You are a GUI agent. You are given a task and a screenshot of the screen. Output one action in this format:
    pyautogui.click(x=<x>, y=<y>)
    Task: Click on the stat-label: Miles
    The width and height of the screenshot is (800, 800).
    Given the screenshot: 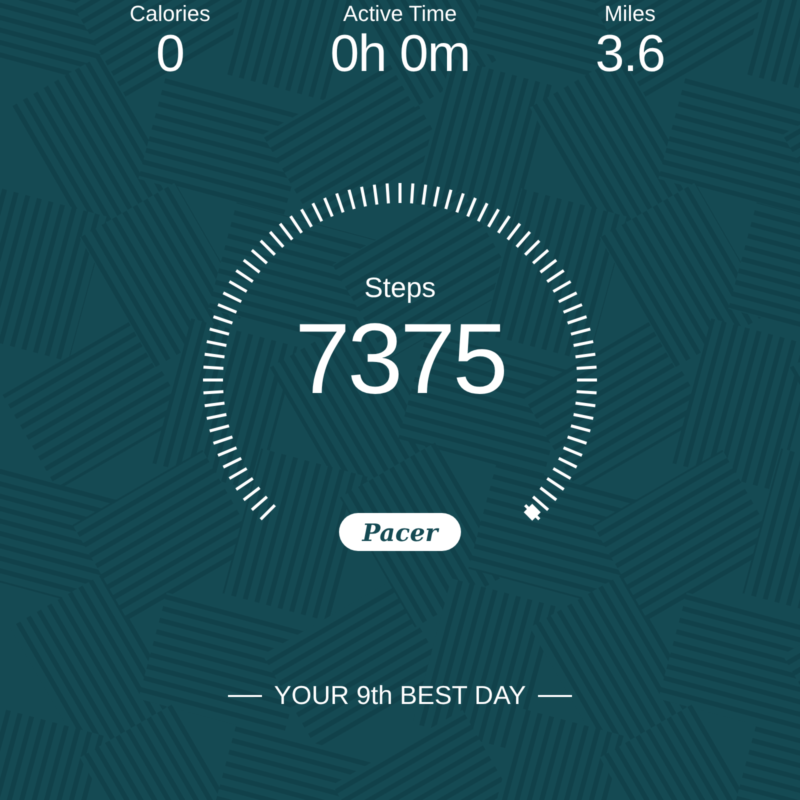 What is the action you would take?
    pyautogui.click(x=630, y=14)
    